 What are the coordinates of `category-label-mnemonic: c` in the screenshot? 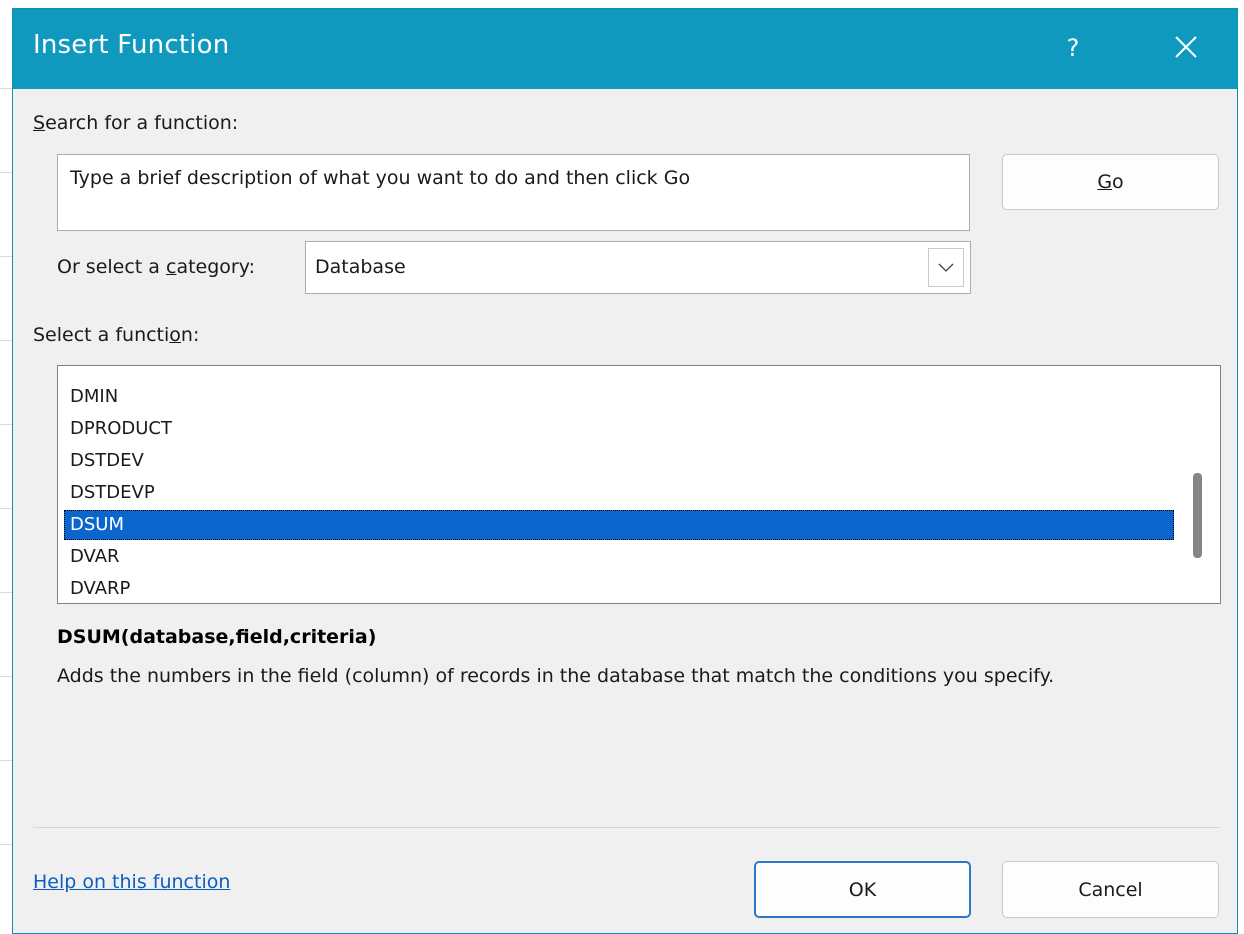 It's located at (171, 267).